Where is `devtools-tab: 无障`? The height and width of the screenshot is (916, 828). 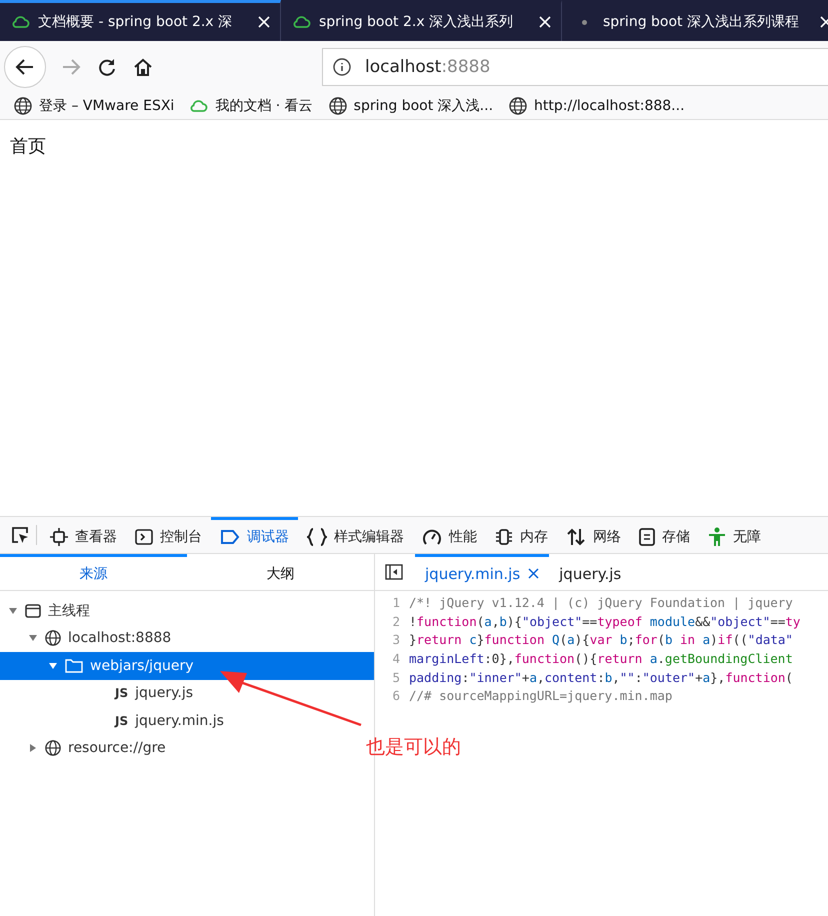 devtools-tab: 无障 is located at coordinates (734, 535).